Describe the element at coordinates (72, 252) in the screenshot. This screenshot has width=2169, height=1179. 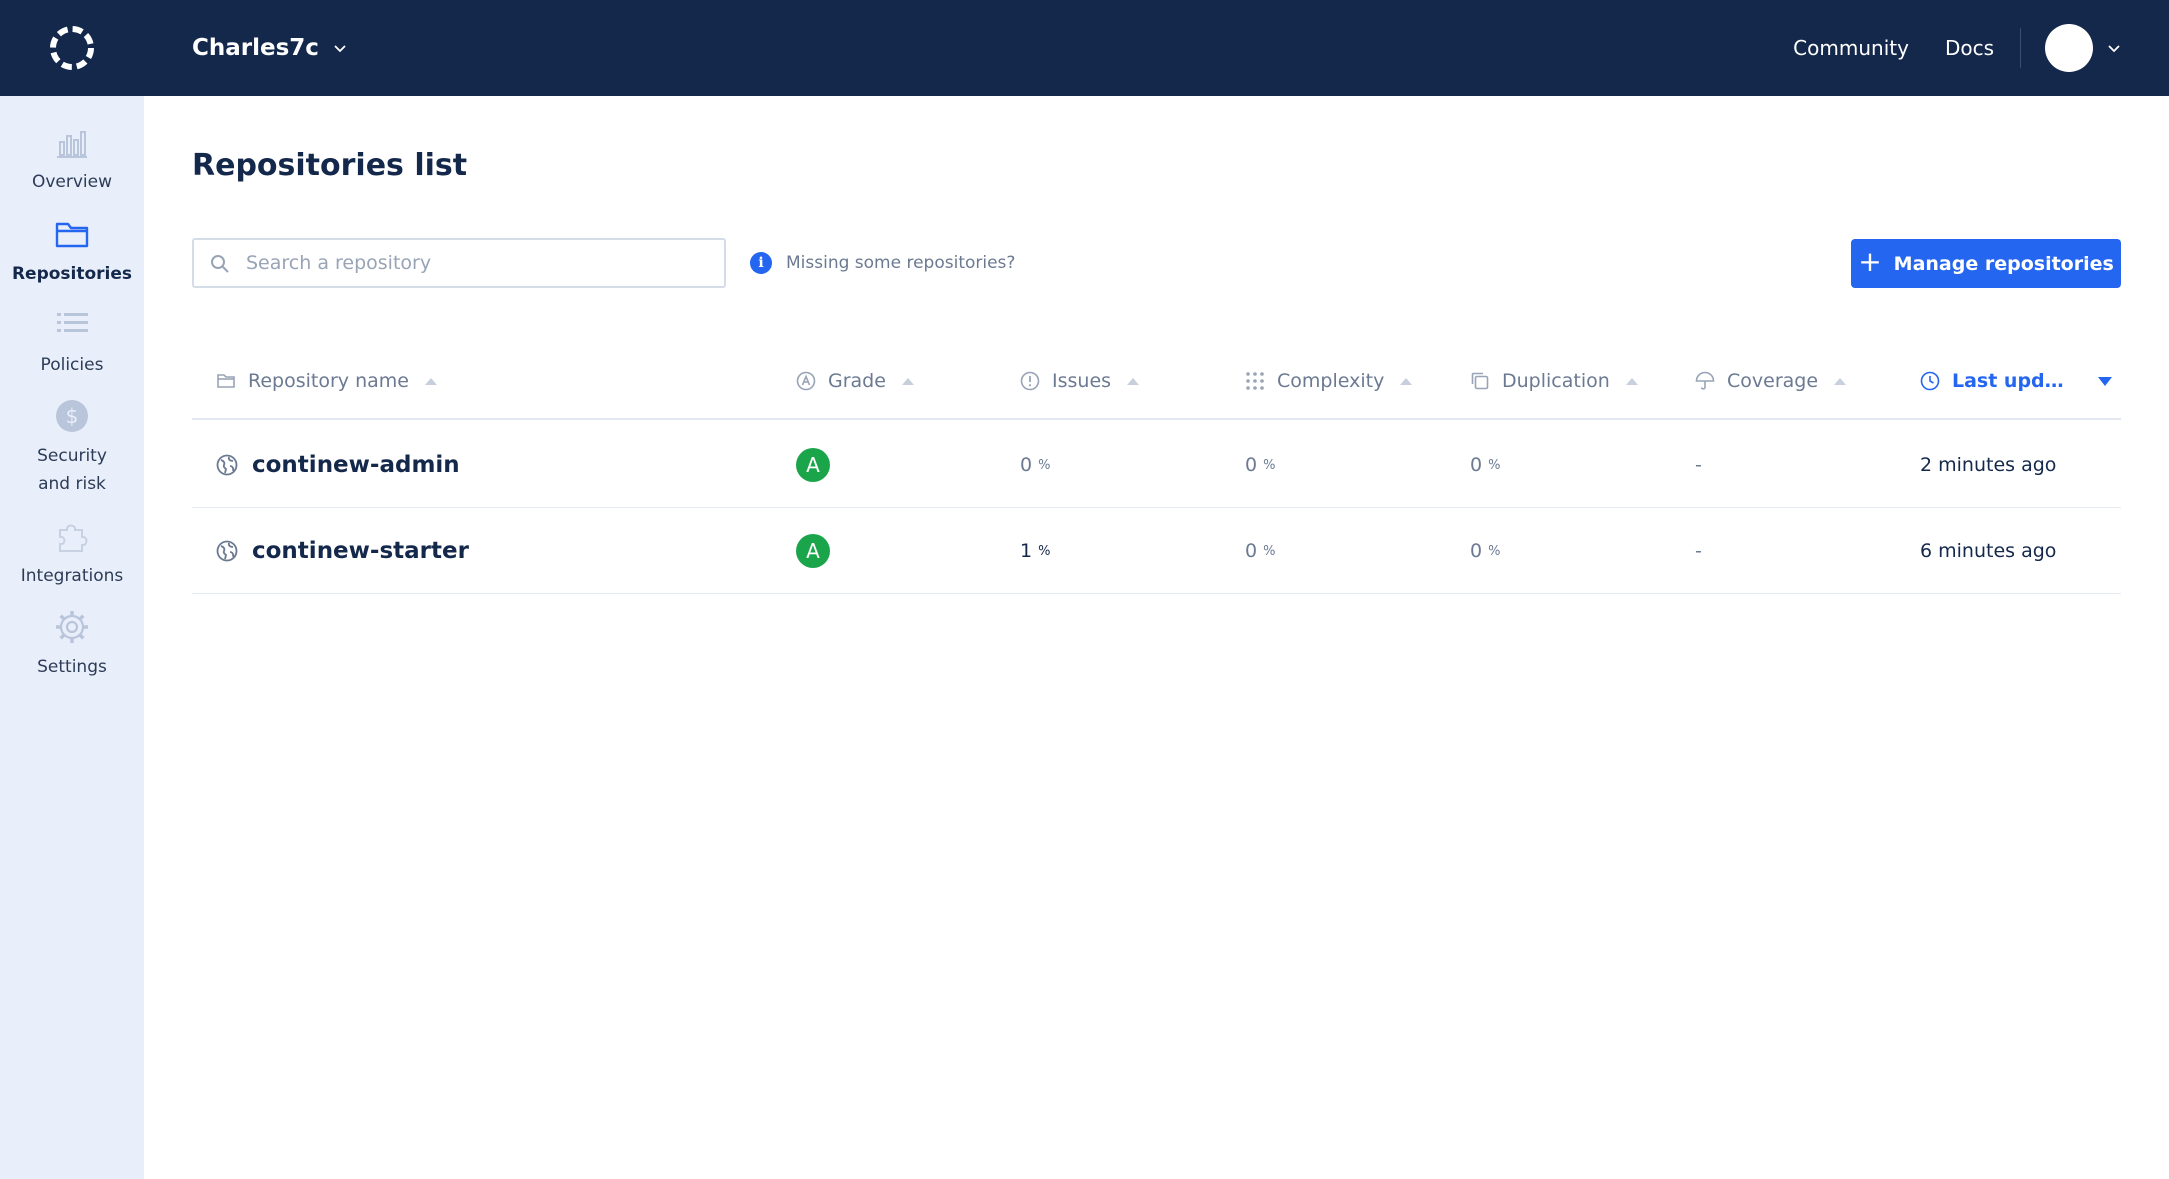
I see `sidebar-item-repositories: Repositories` at that location.